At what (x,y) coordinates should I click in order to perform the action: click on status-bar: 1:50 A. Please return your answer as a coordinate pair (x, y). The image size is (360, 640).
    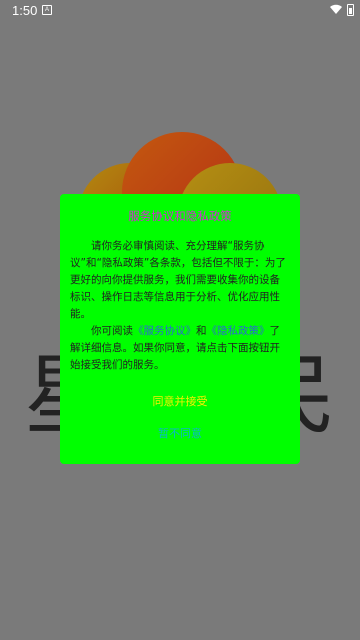
    Looking at the image, I should click on (180, 10).